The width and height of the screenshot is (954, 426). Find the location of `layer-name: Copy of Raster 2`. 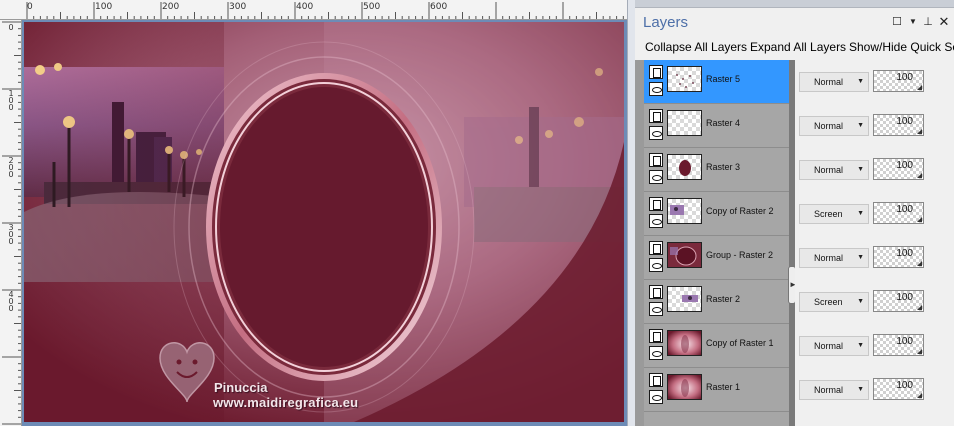

layer-name: Copy of Raster 2 is located at coordinates (740, 211).